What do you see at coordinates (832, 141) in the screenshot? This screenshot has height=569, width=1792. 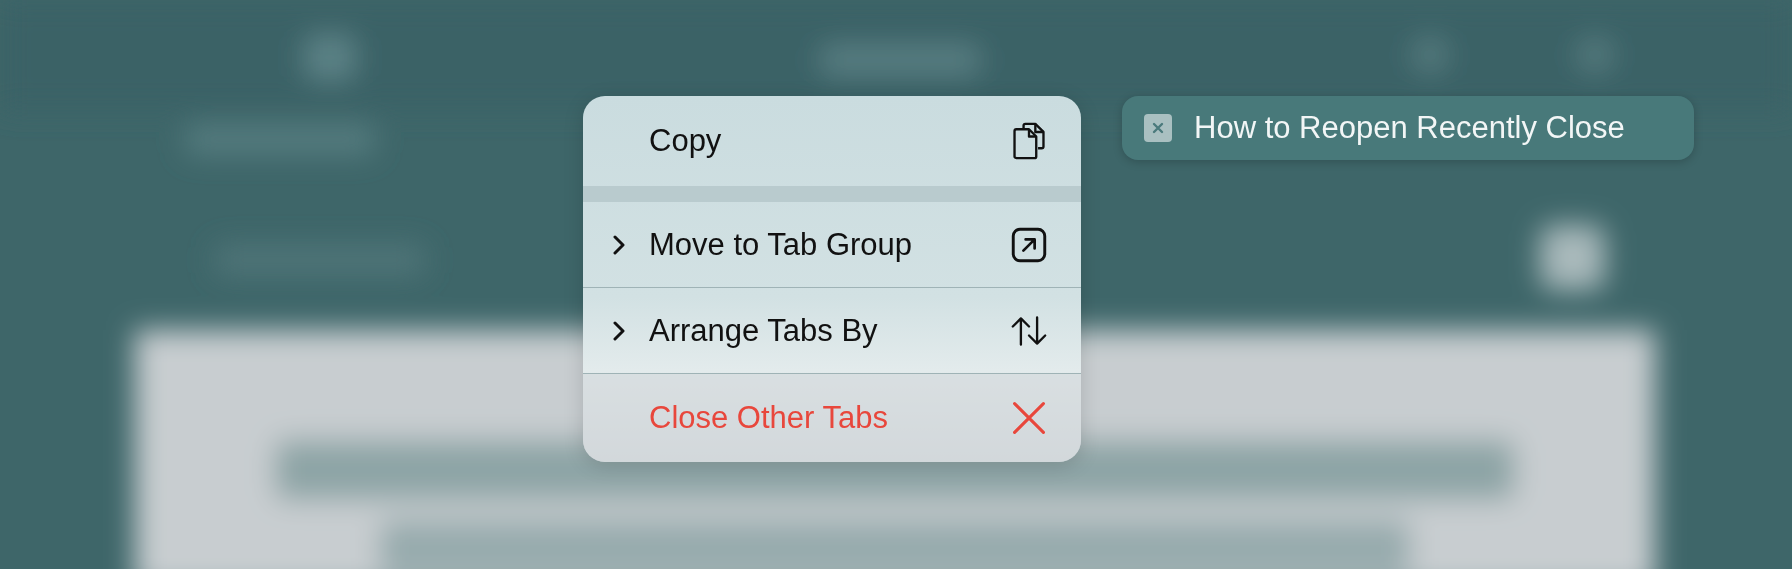 I see `menu-item: Copy` at bounding box center [832, 141].